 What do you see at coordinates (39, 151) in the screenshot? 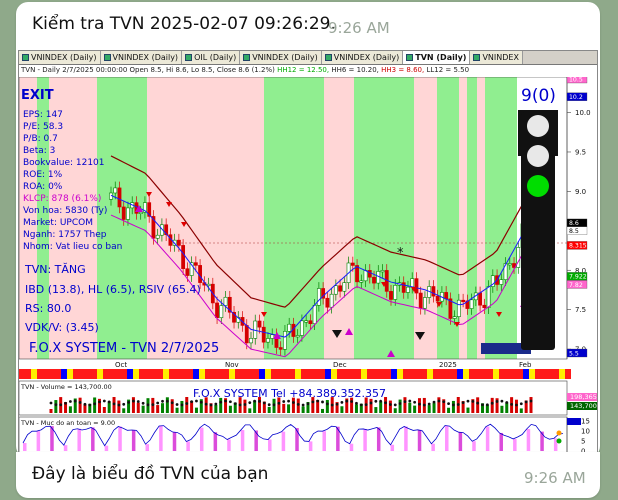
I see `beta-text: Beta: 3` at bounding box center [39, 151].